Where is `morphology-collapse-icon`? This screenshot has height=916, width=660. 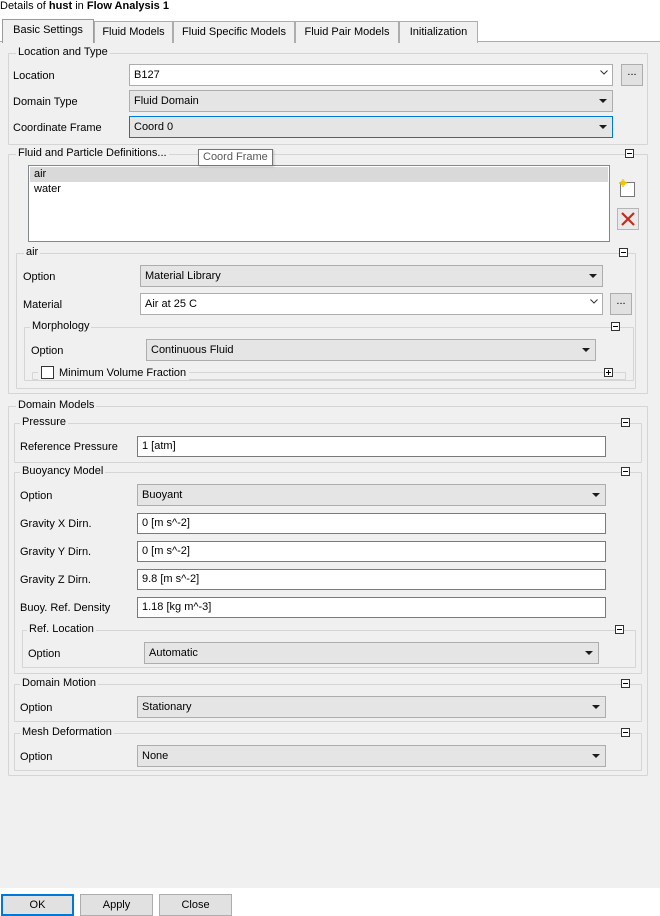 morphology-collapse-icon is located at coordinates (615, 326).